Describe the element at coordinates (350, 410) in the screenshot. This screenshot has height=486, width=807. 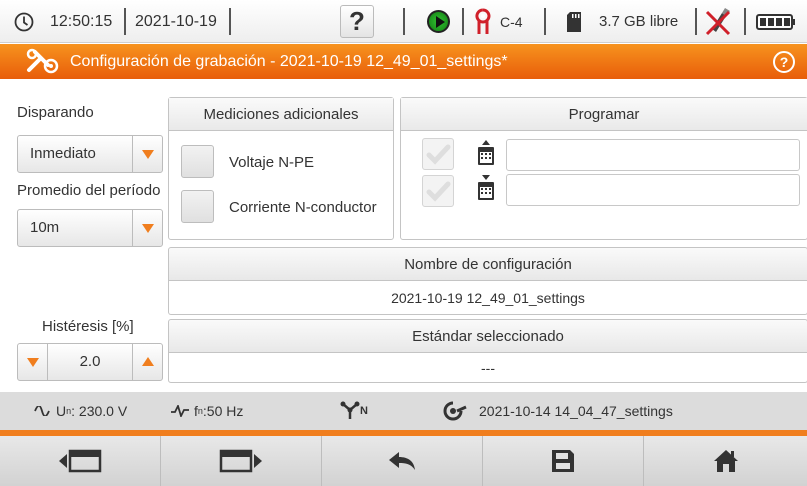
I see `network-topology-icon` at that location.